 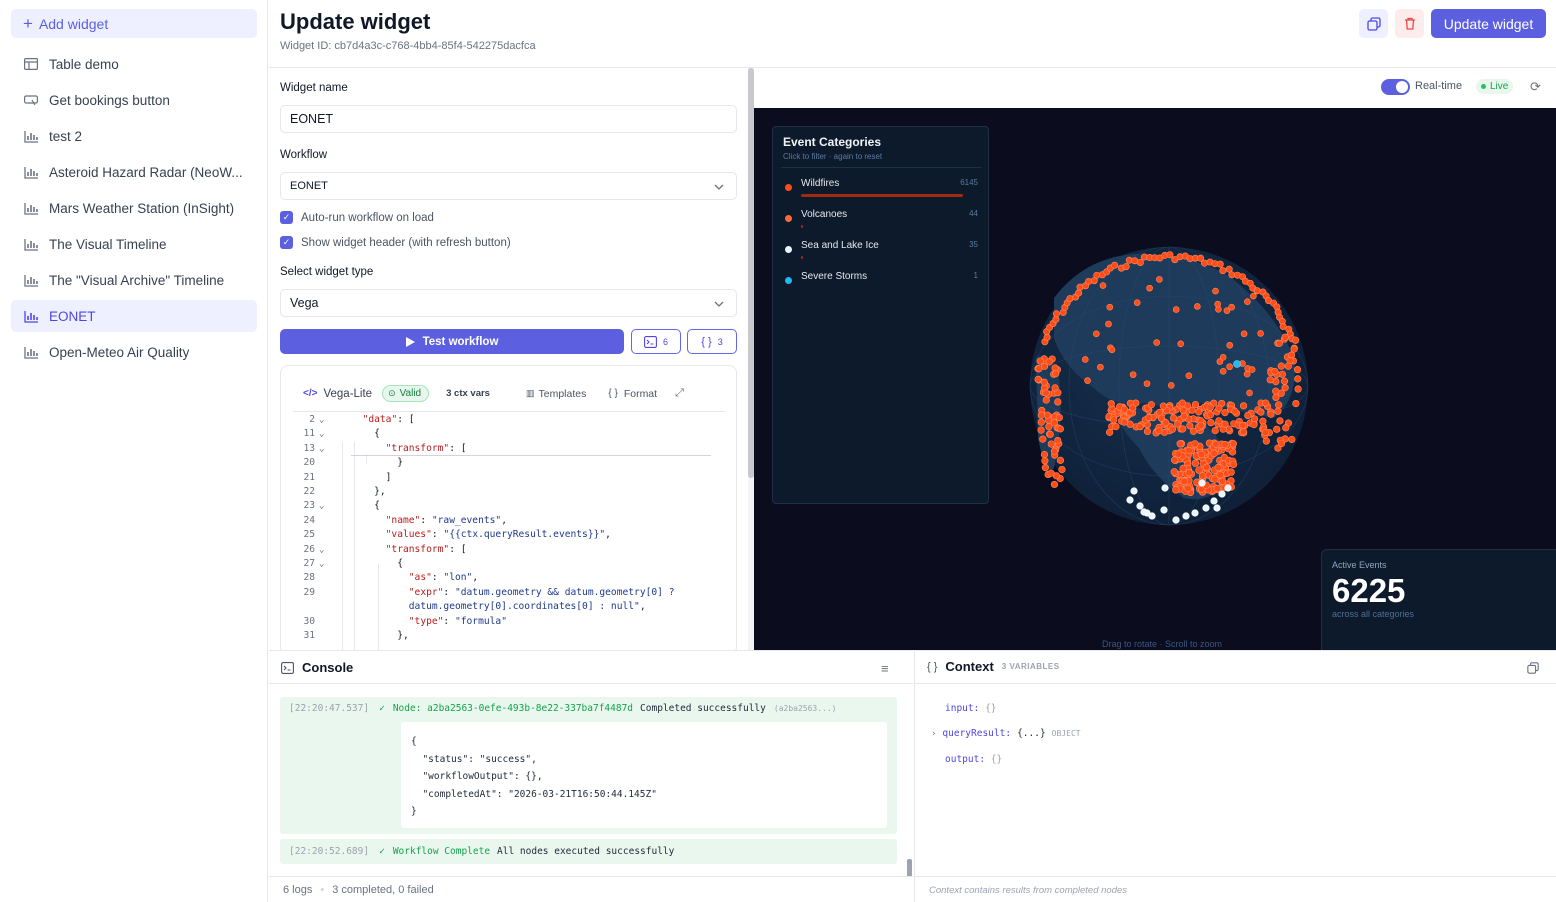 I want to click on braces-icon: { }, so click(x=932, y=666).